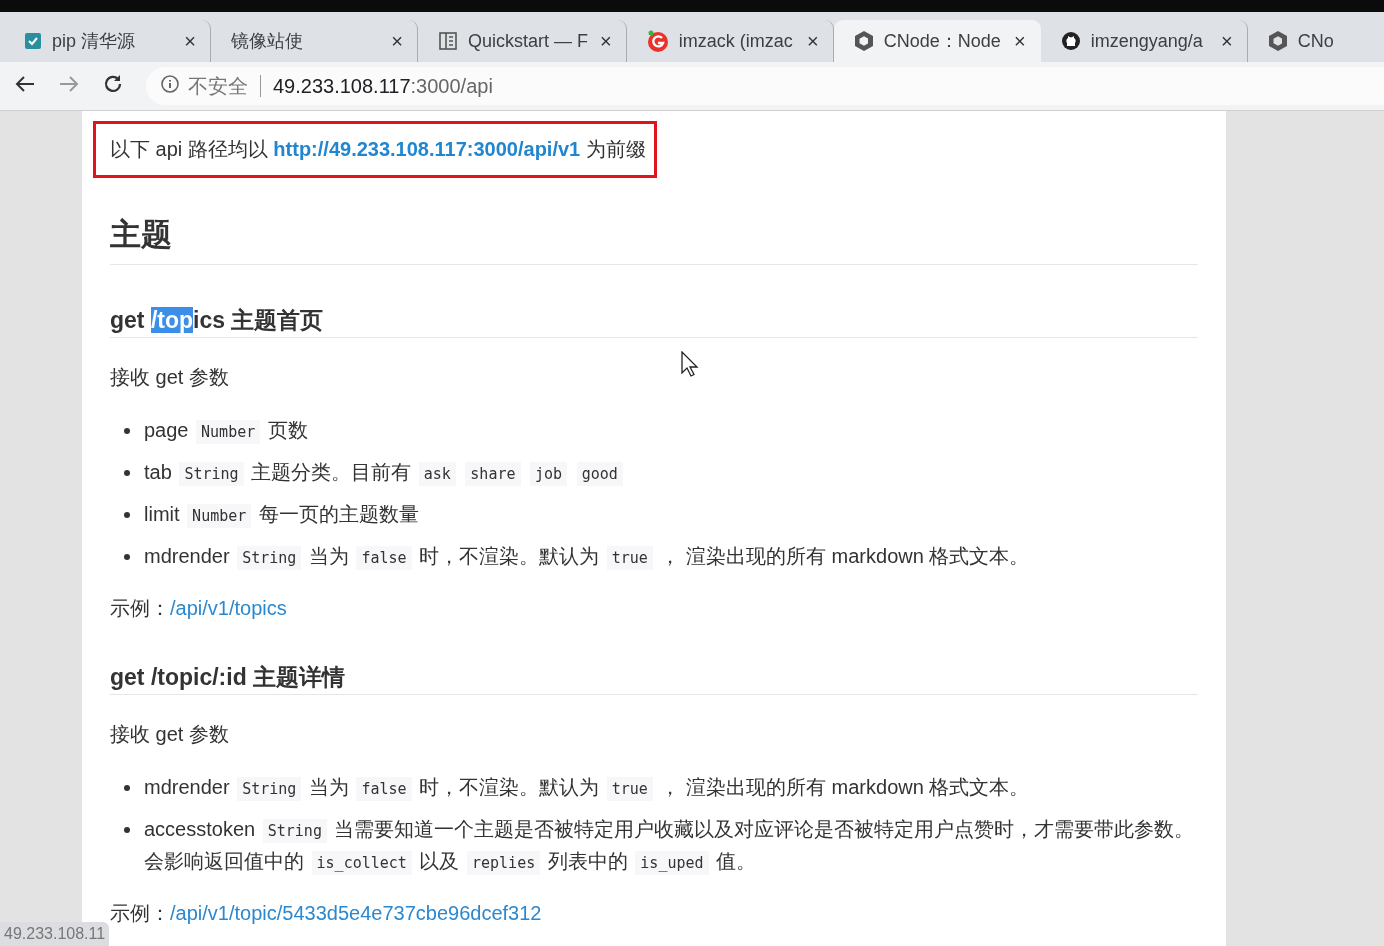 The width and height of the screenshot is (1384, 946). Describe the element at coordinates (657, 41) in the screenshot. I see `badge-icon` at that location.